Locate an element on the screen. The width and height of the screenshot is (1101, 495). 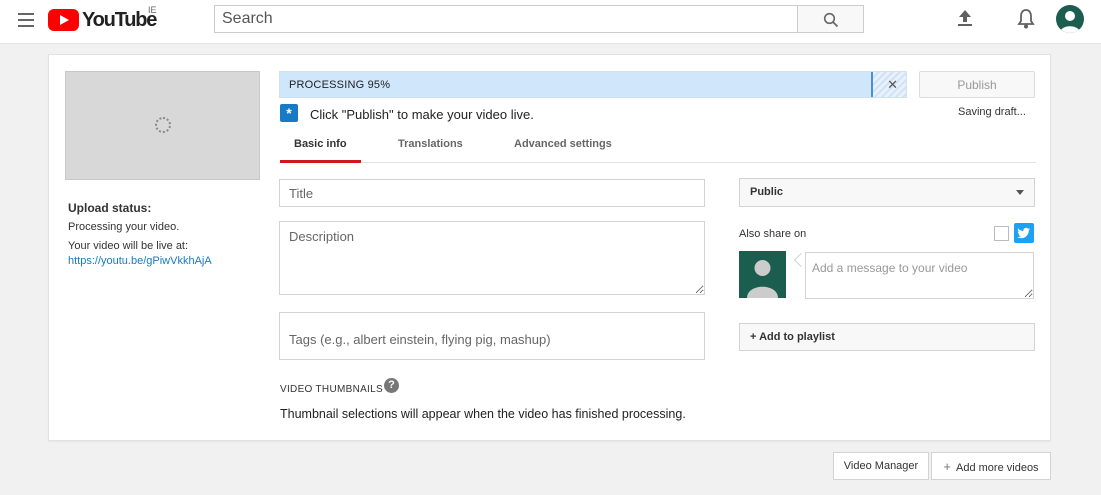
search-icon is located at coordinates (831, 20).